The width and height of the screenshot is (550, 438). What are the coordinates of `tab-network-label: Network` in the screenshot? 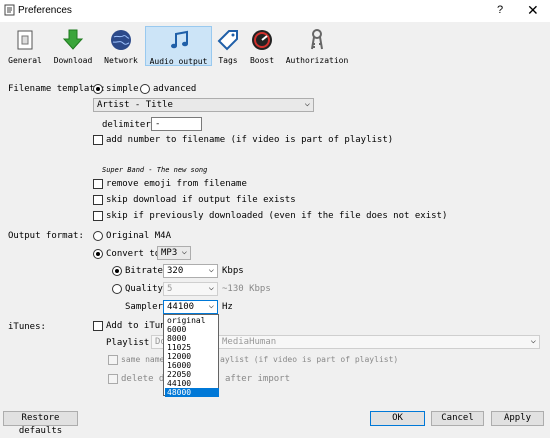 It's located at (121, 60).